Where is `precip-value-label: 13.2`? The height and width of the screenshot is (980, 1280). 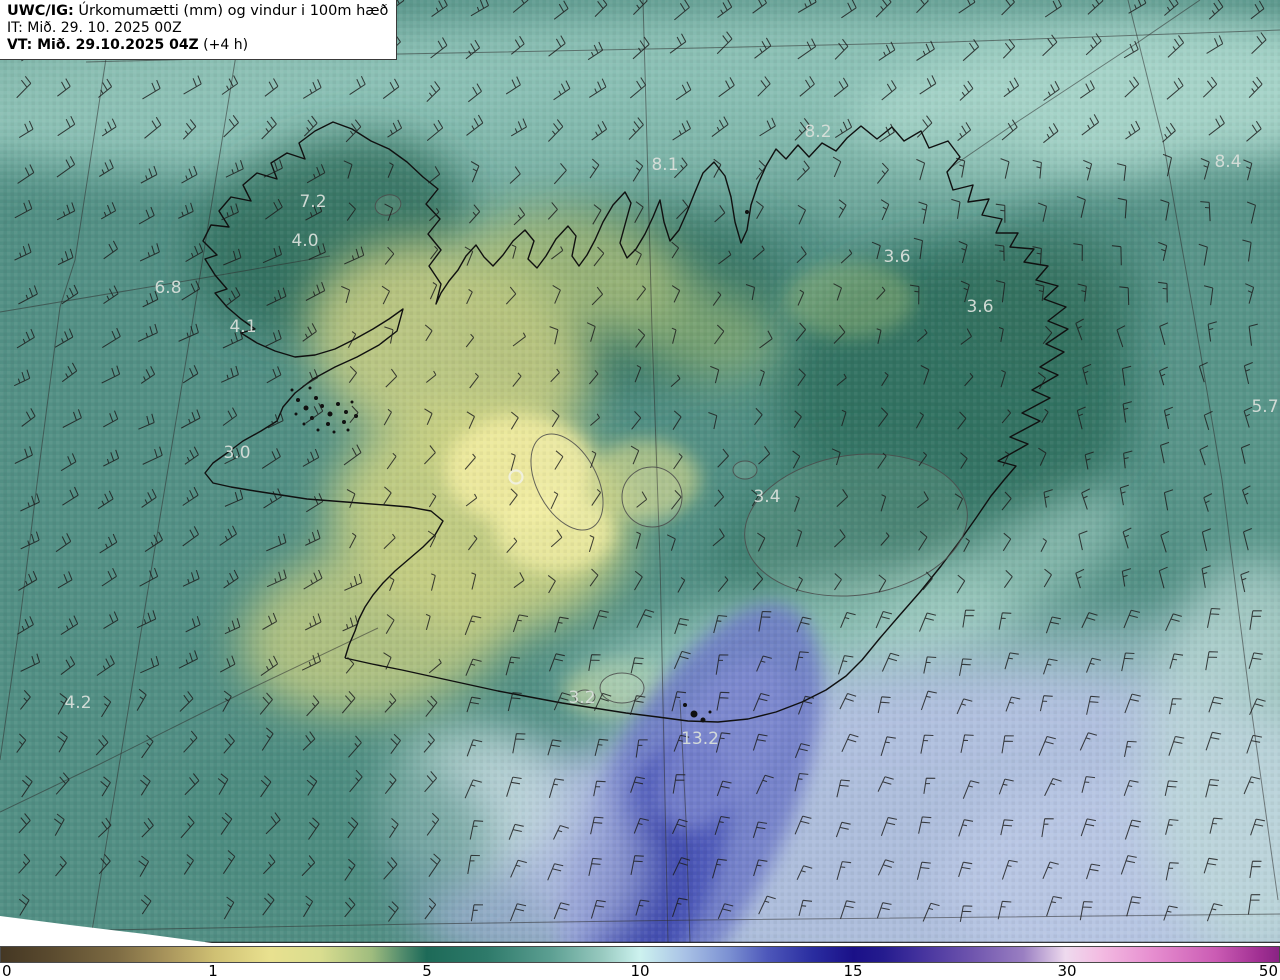 precip-value-label: 13.2 is located at coordinates (700, 739).